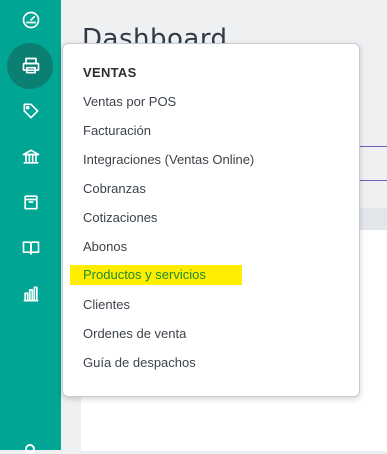 The height and width of the screenshot is (454, 387). Describe the element at coordinates (129, 102) in the screenshot. I see `menu-item-ventas-pos: Ventas por POS` at that location.